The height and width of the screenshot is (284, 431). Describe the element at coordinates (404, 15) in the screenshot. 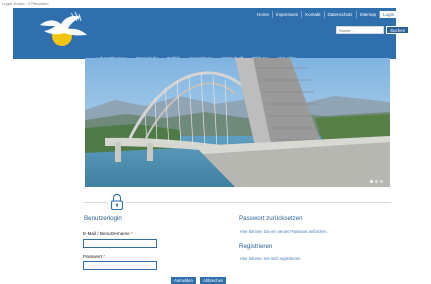

I see `font-size-control: a A` at that location.